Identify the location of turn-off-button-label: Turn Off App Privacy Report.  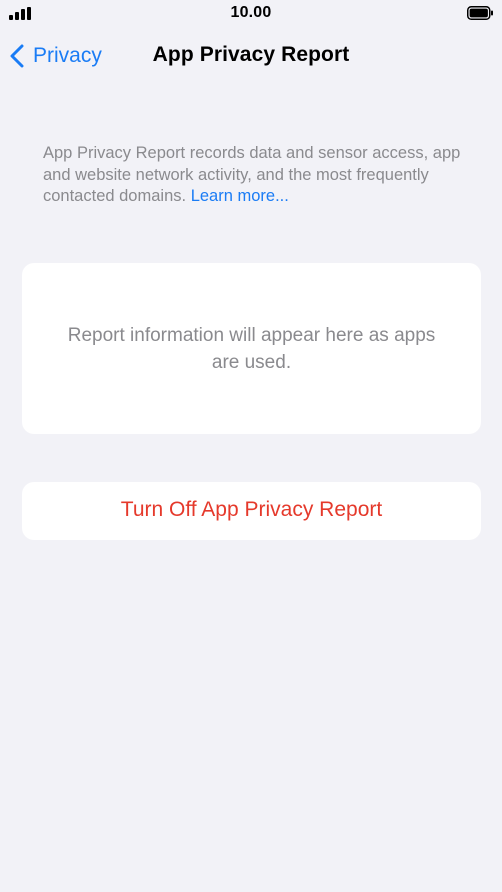
(251, 509).